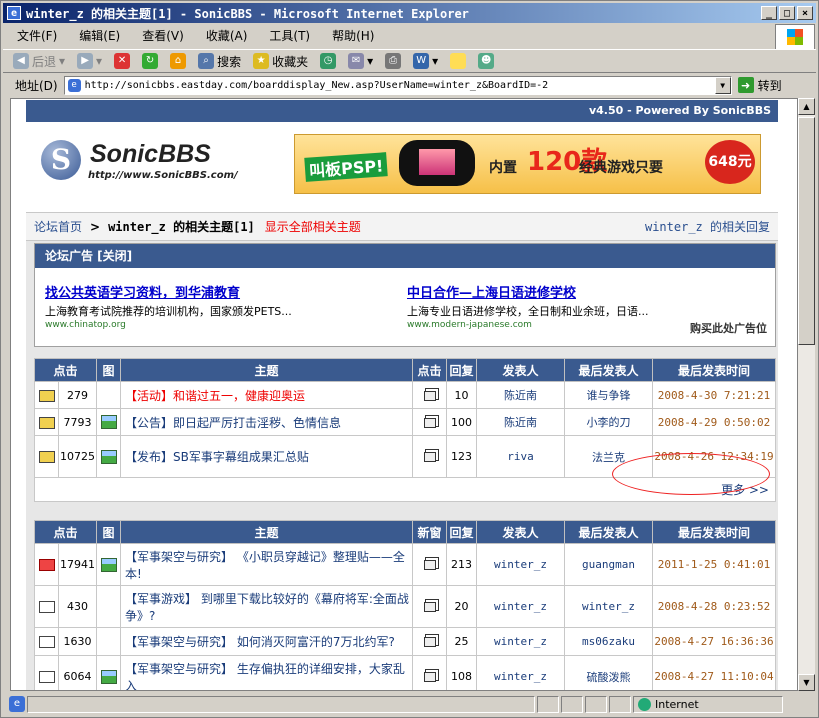  I want to click on buy-ad-link: 购买此处广告位, so click(728, 328).